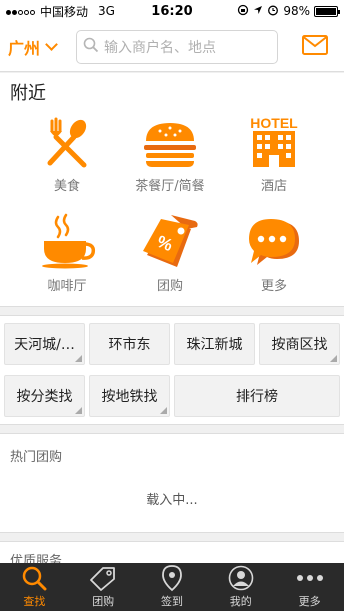 Image resolution: width=344 pixels, height=611 pixels. I want to click on search-input: 输入商户名、地点, so click(177, 46).